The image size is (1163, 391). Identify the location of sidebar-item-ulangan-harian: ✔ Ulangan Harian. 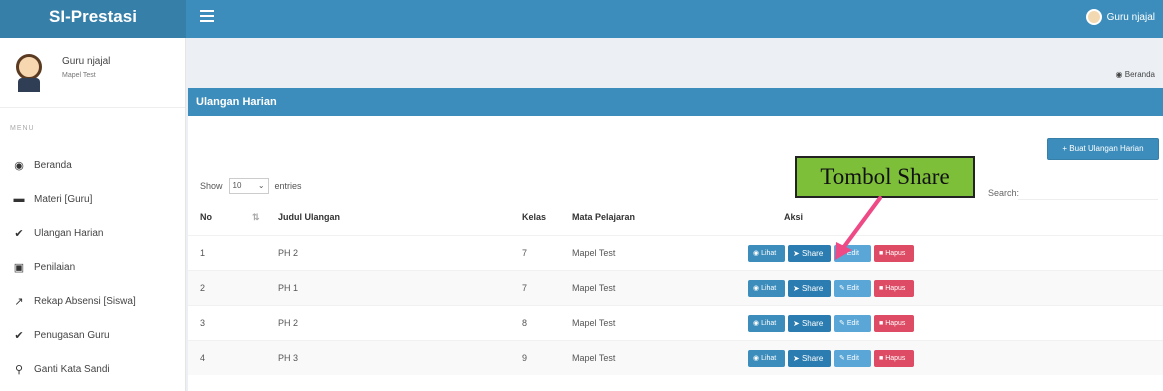
(93, 233).